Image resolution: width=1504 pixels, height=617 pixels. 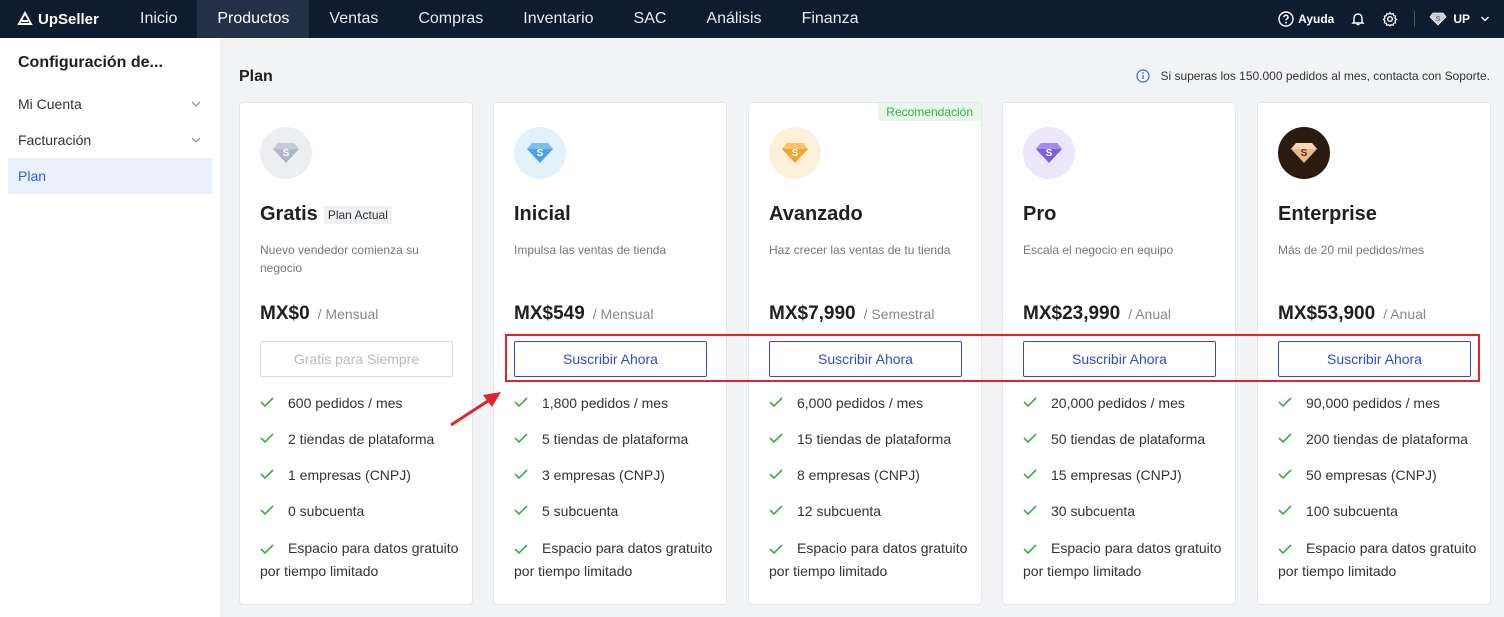 I want to click on plan-description: Nuevo vendedor comienza su negocio, so click(x=339, y=259).